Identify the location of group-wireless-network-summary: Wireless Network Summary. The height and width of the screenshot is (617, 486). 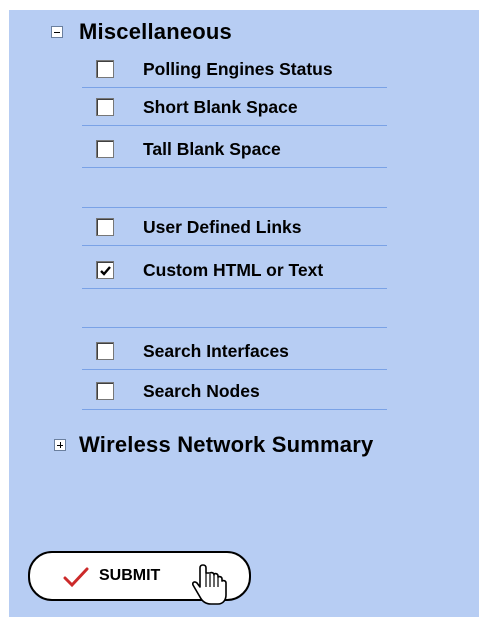
(213, 445).